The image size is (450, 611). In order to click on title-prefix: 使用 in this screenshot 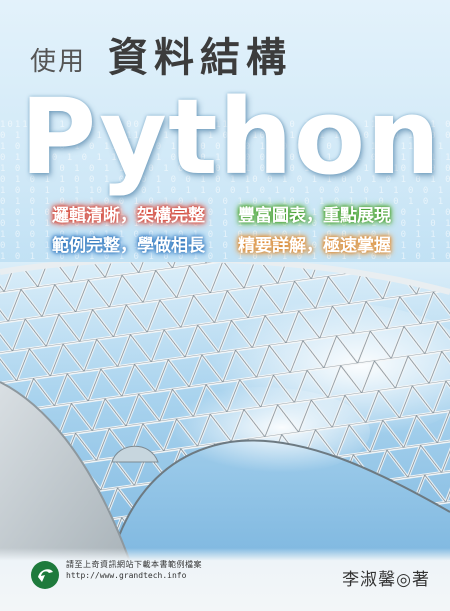, I will do `click(58, 62)`.